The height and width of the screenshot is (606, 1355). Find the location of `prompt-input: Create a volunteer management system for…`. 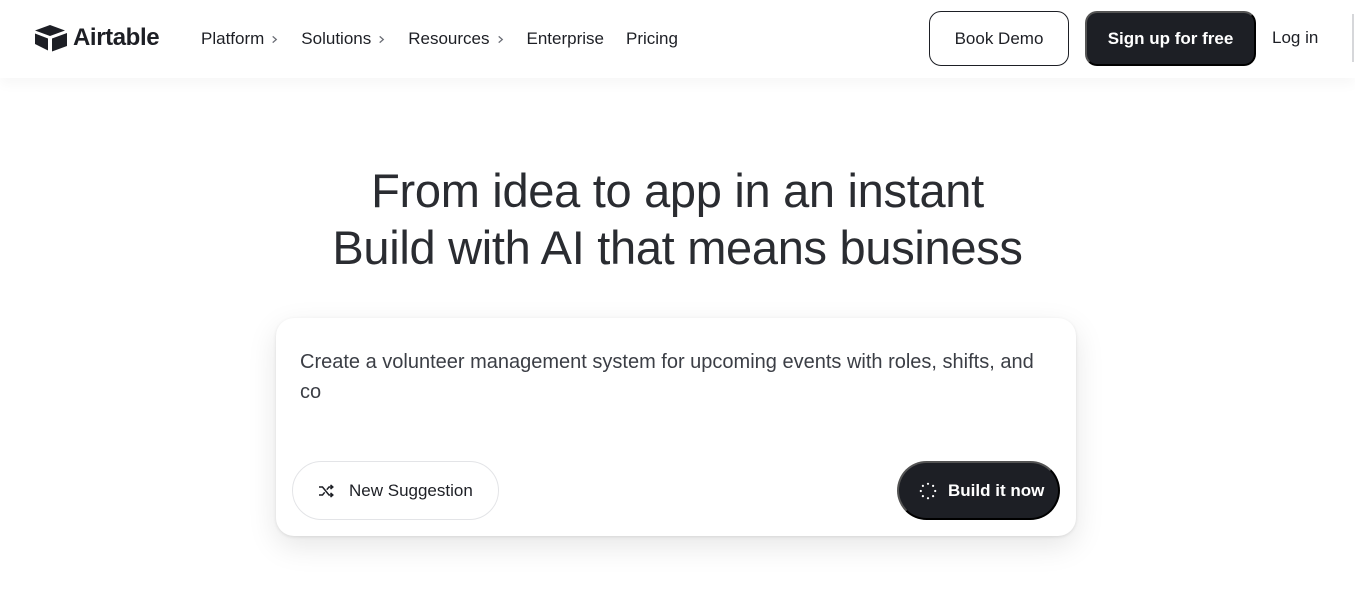

prompt-input: Create a volunteer management system for… is located at coordinates (670, 377).